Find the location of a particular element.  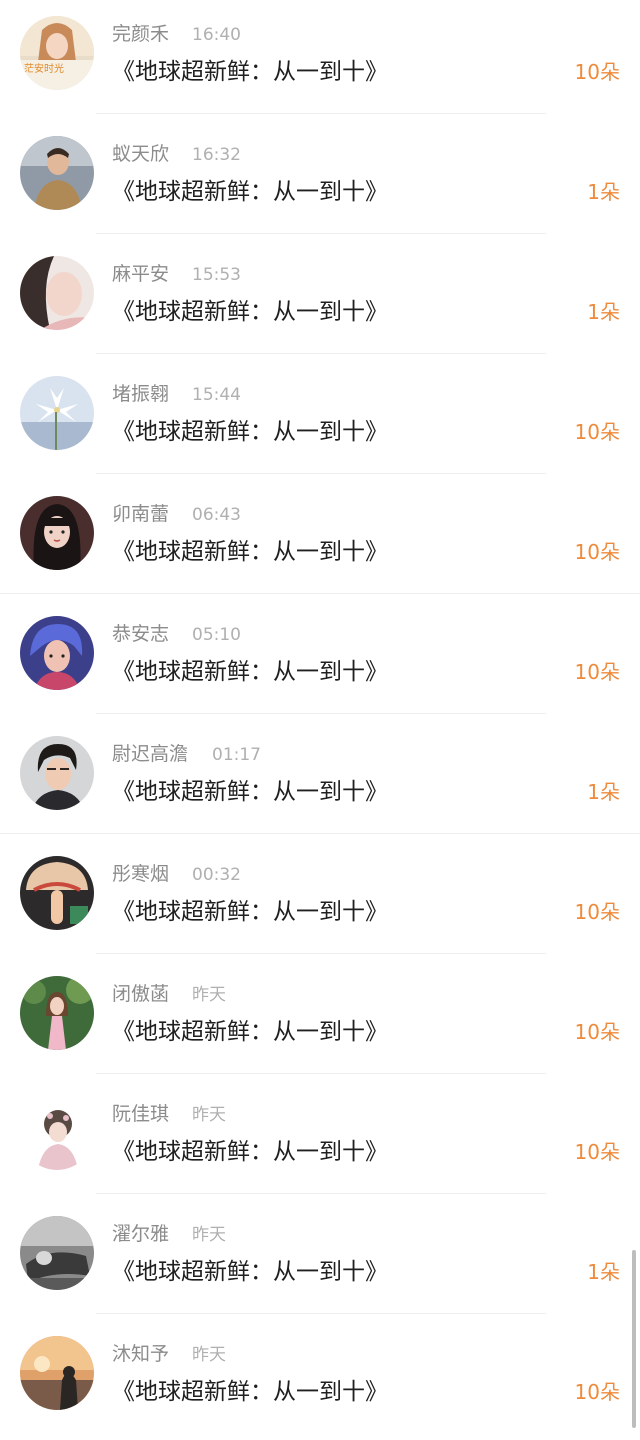

list-item: 阮佳琪 昨天 《地球超新鲜：从一到十》 10朵 is located at coordinates (320, 1140).